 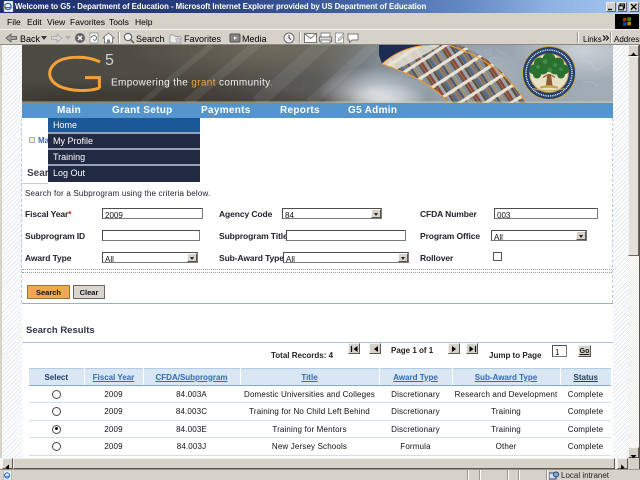 What do you see at coordinates (109, 60) in the screenshot?
I see `svg-text: 5` at bounding box center [109, 60].